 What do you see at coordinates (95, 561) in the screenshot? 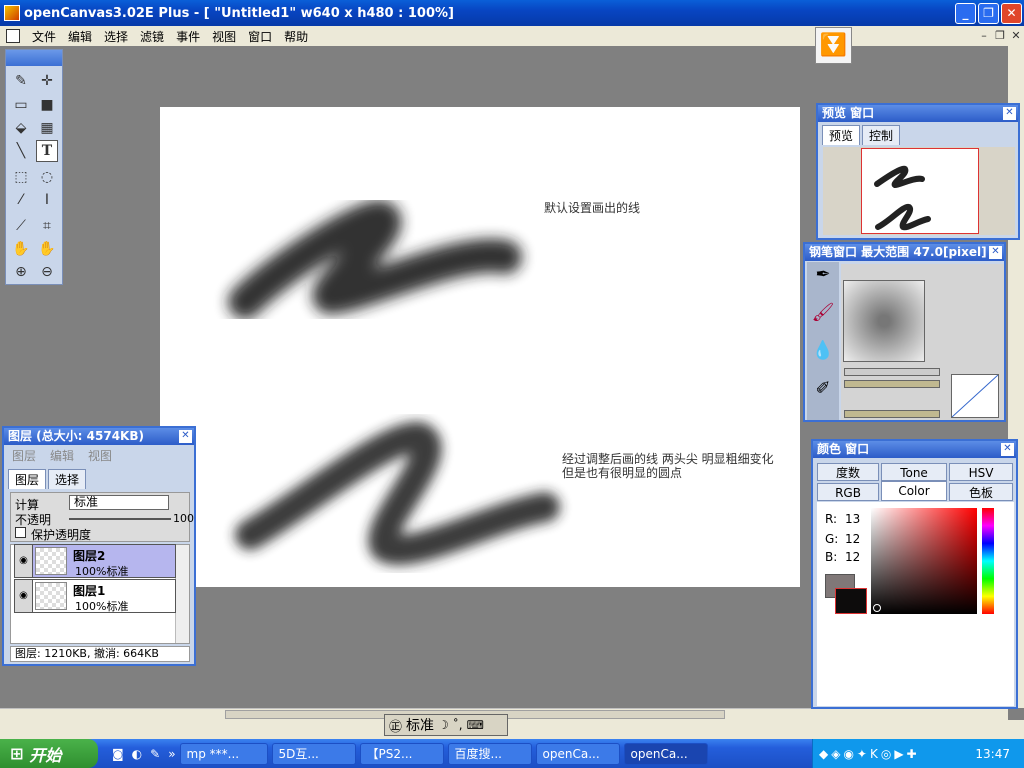
I see `layer-row: ◉ 图层2 100%标准` at bounding box center [95, 561].